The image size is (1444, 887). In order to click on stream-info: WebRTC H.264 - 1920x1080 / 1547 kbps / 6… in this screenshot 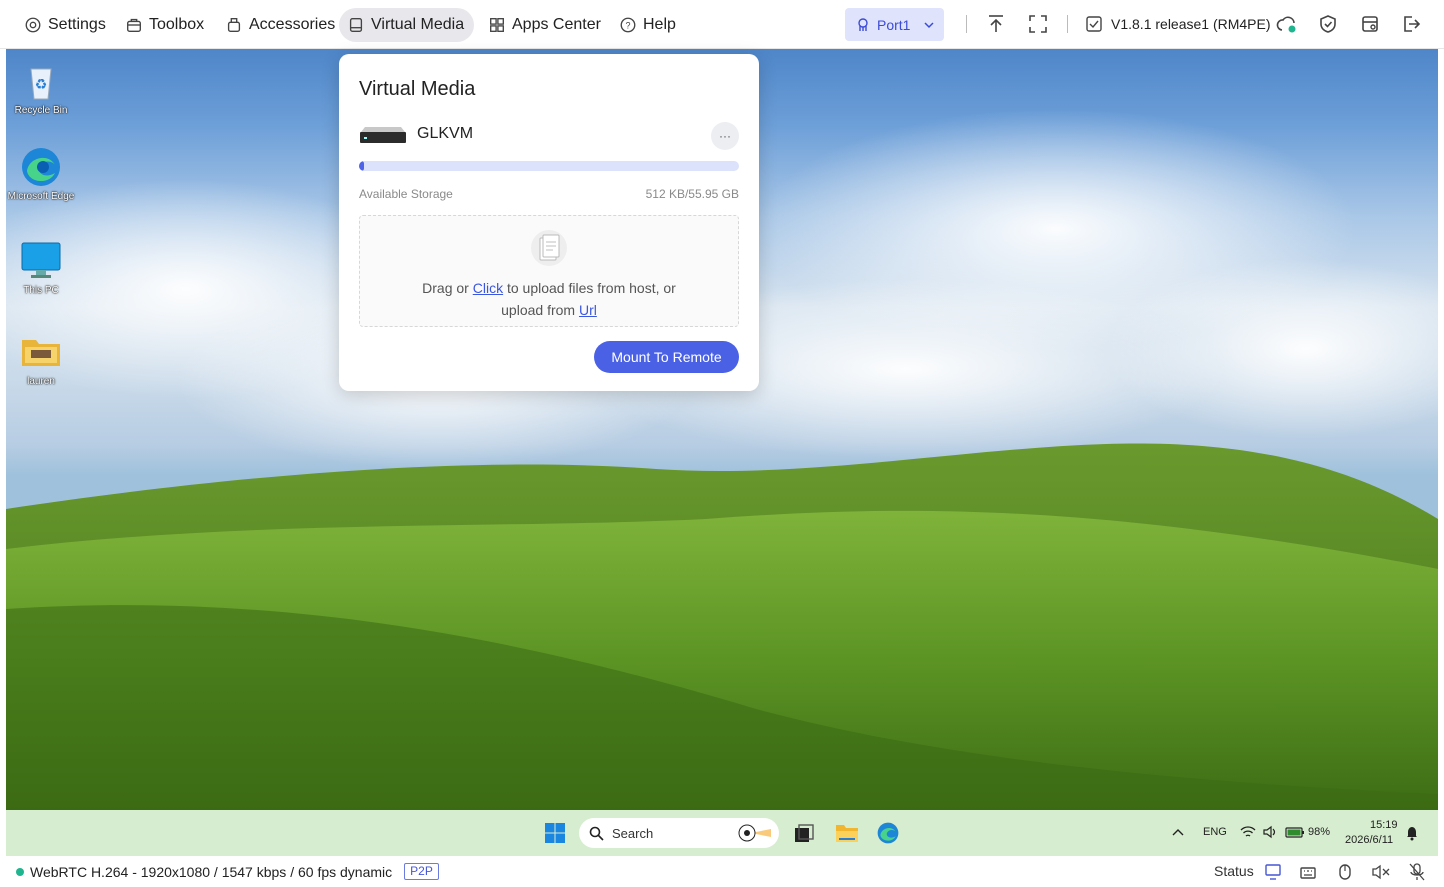, I will do `click(227, 871)`.